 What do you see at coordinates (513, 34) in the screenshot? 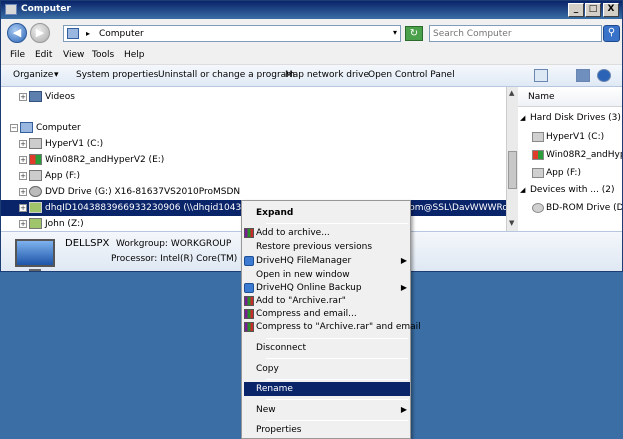
I see `search-input` at bounding box center [513, 34].